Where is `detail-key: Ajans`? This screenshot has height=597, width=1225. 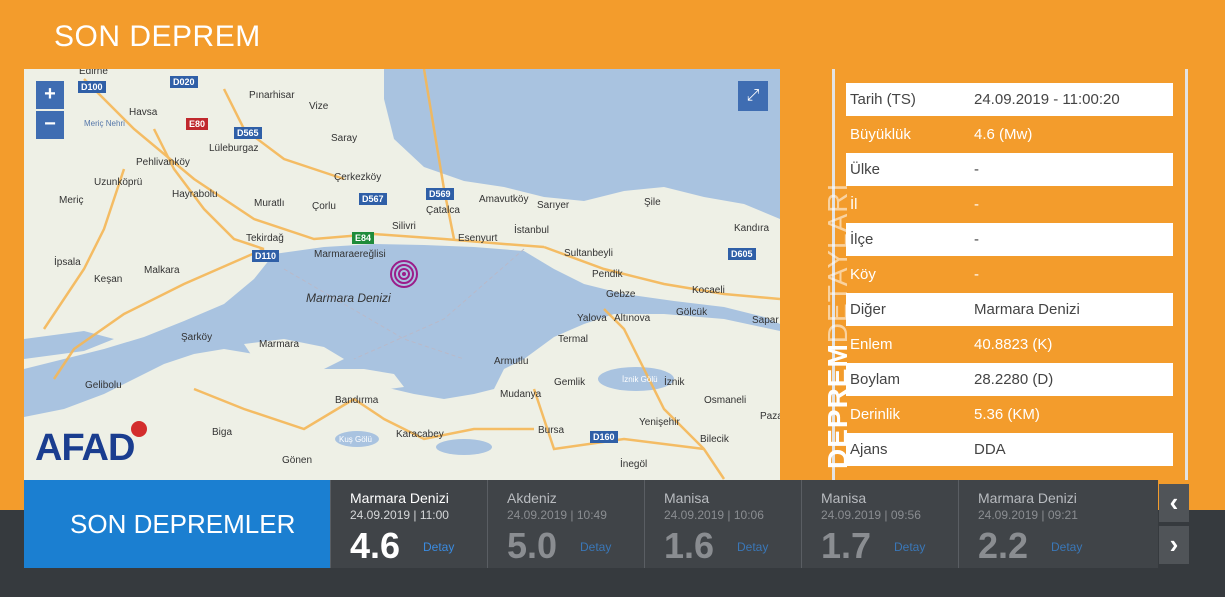 detail-key: Ajans is located at coordinates (869, 449).